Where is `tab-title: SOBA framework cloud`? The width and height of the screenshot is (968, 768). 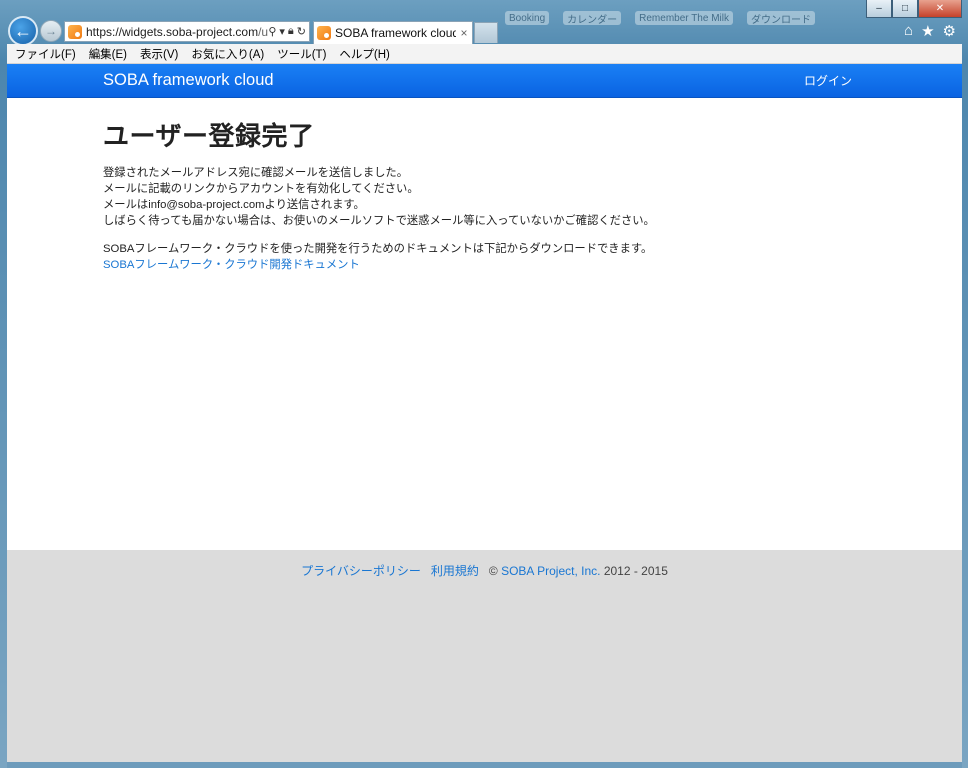
tab-title: SOBA framework cloud is located at coordinates (395, 33).